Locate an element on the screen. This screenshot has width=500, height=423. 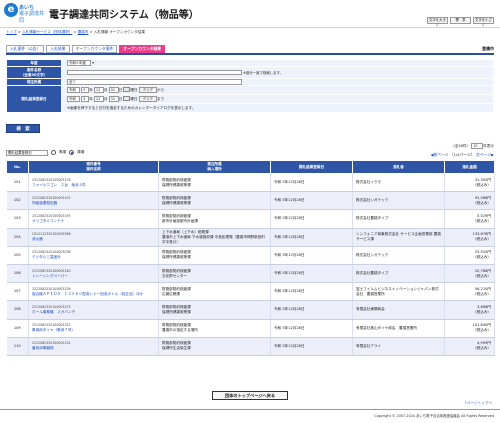
date-to-year-input: 5 is located at coordinates (85, 99).